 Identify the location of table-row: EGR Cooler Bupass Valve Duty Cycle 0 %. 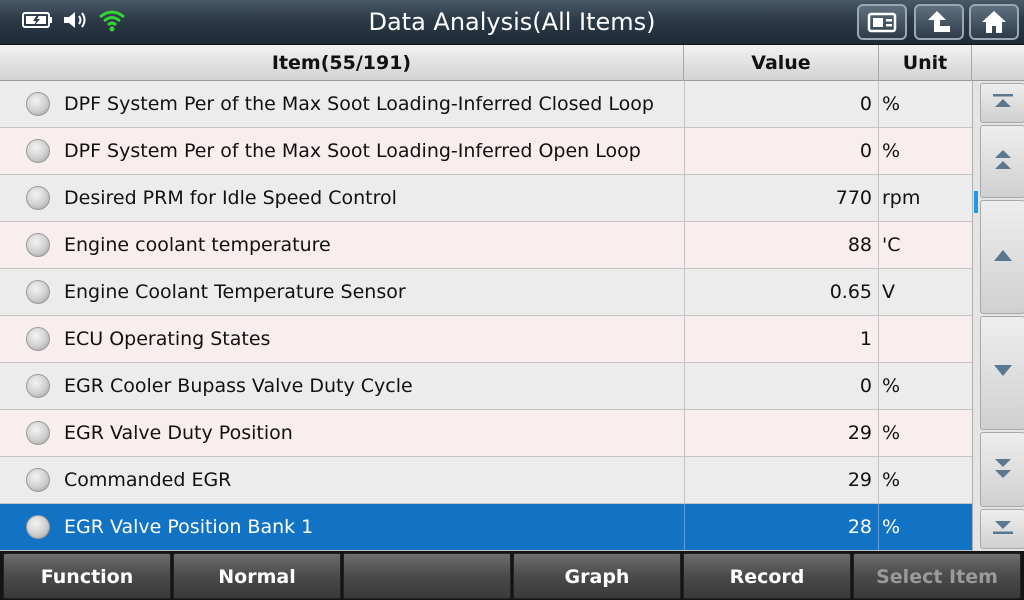
(486, 386).